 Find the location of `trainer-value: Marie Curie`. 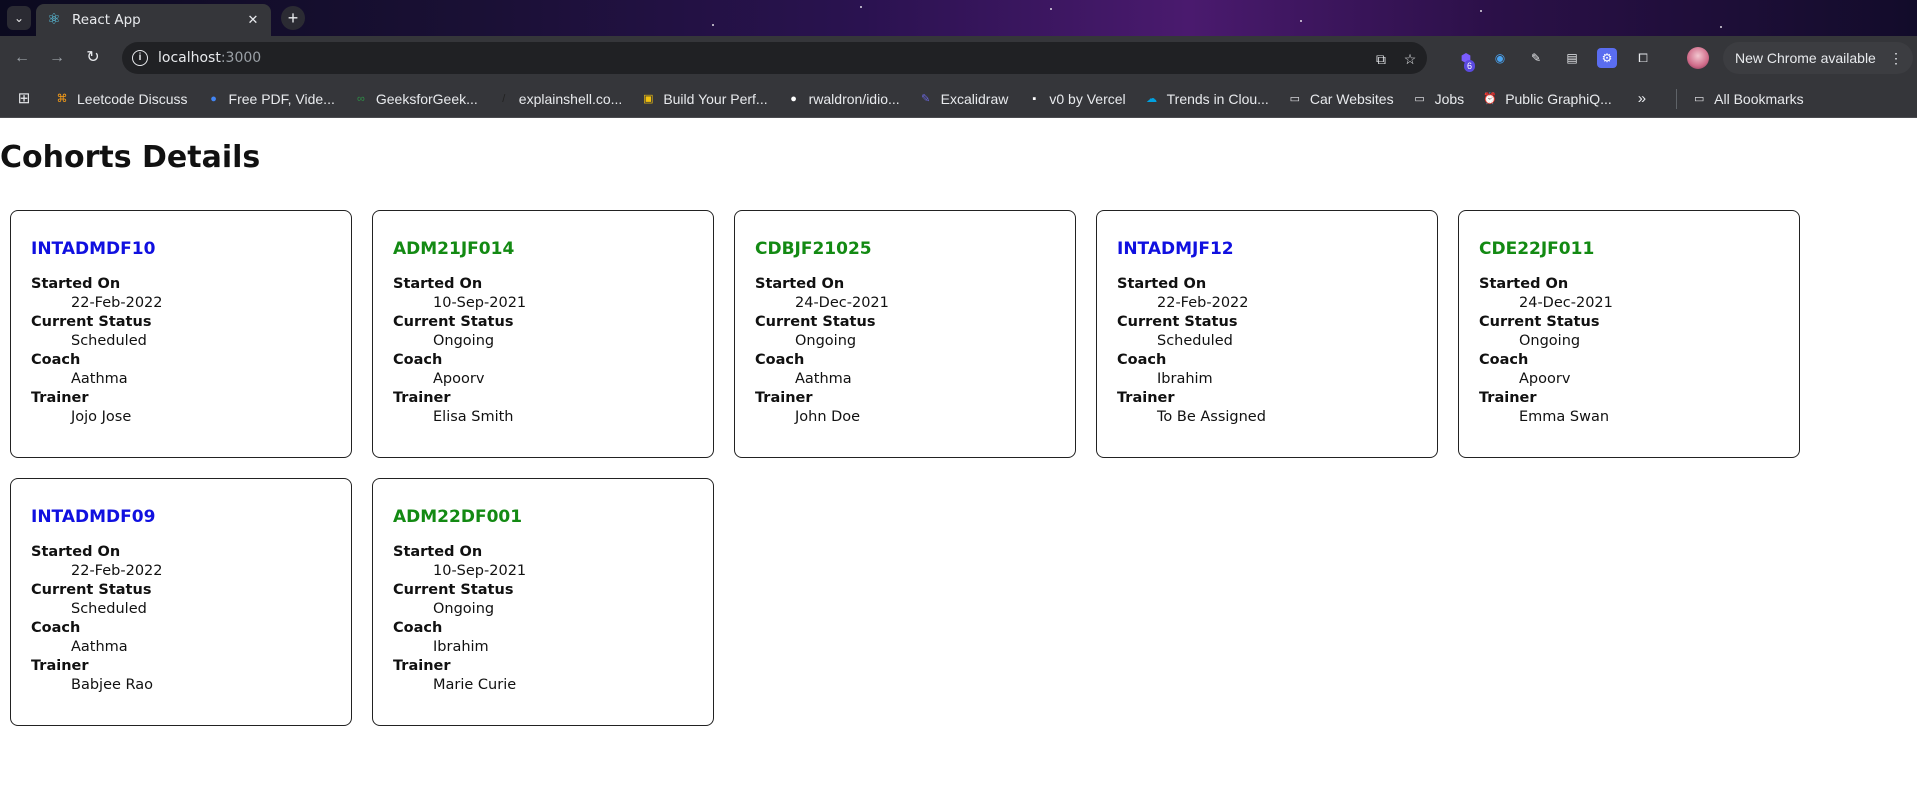

trainer-value: Marie Curie is located at coordinates (475, 685).